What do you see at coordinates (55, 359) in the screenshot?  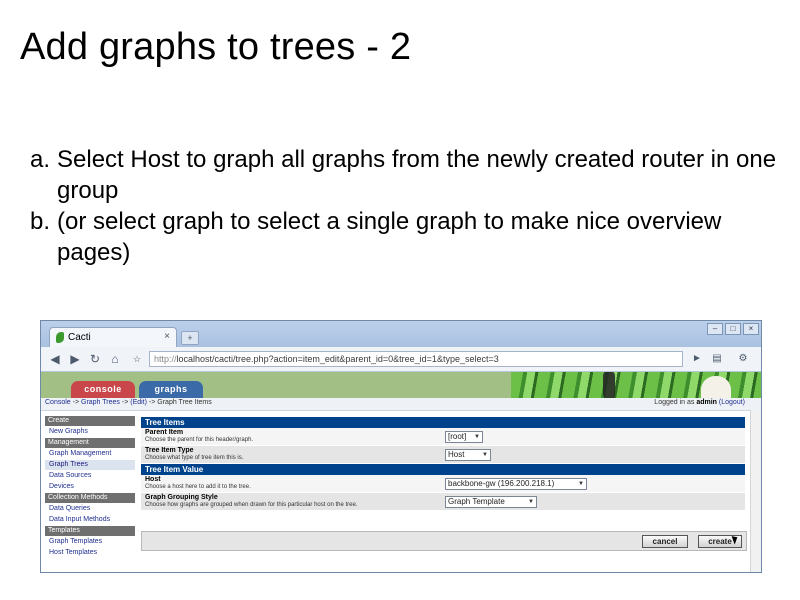 I see `back-icon: ◀` at bounding box center [55, 359].